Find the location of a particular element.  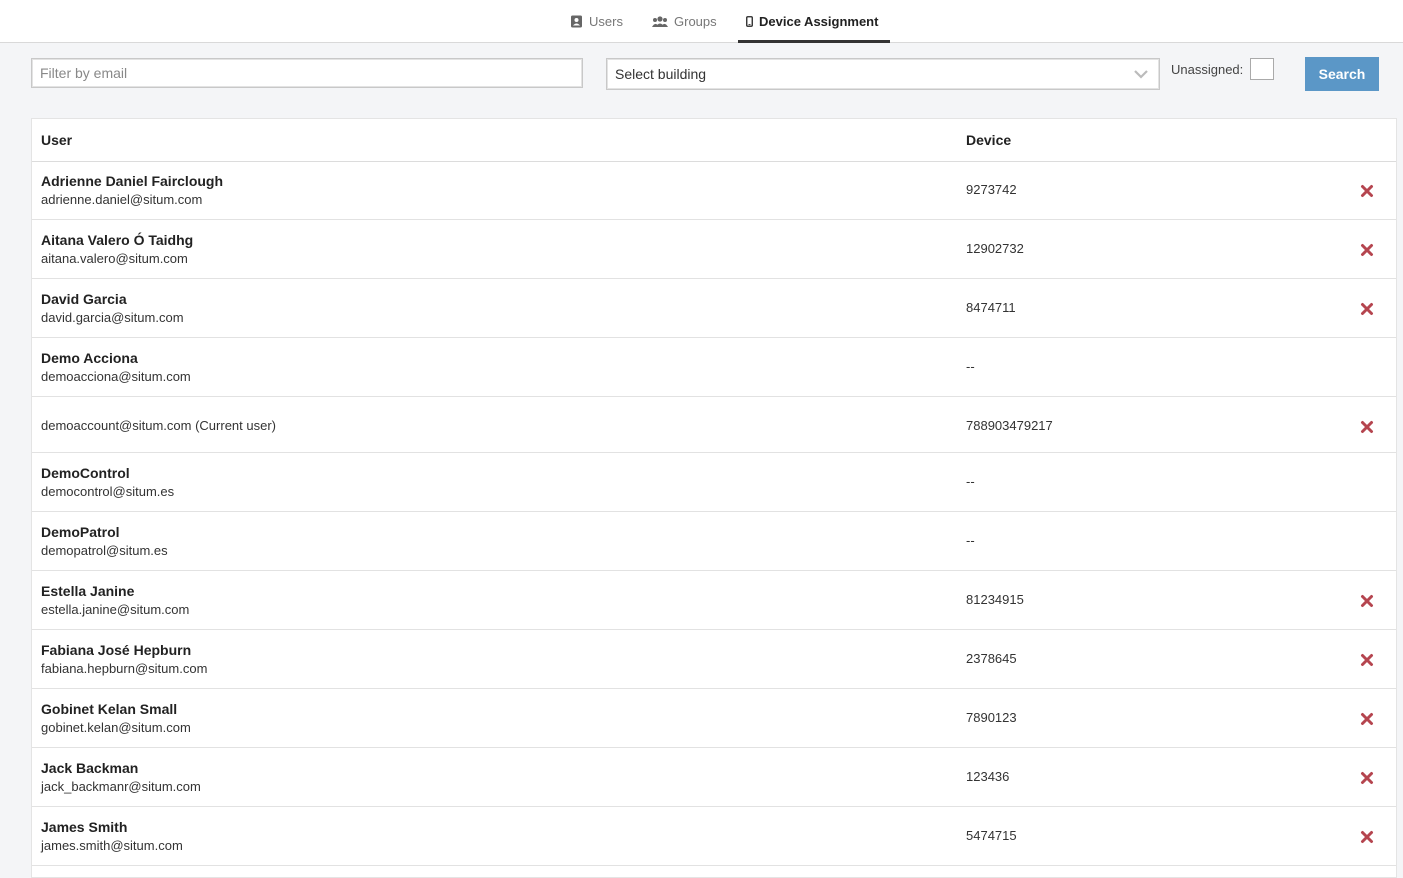

user-name: Fabiana José Hepburn is located at coordinates (116, 650).